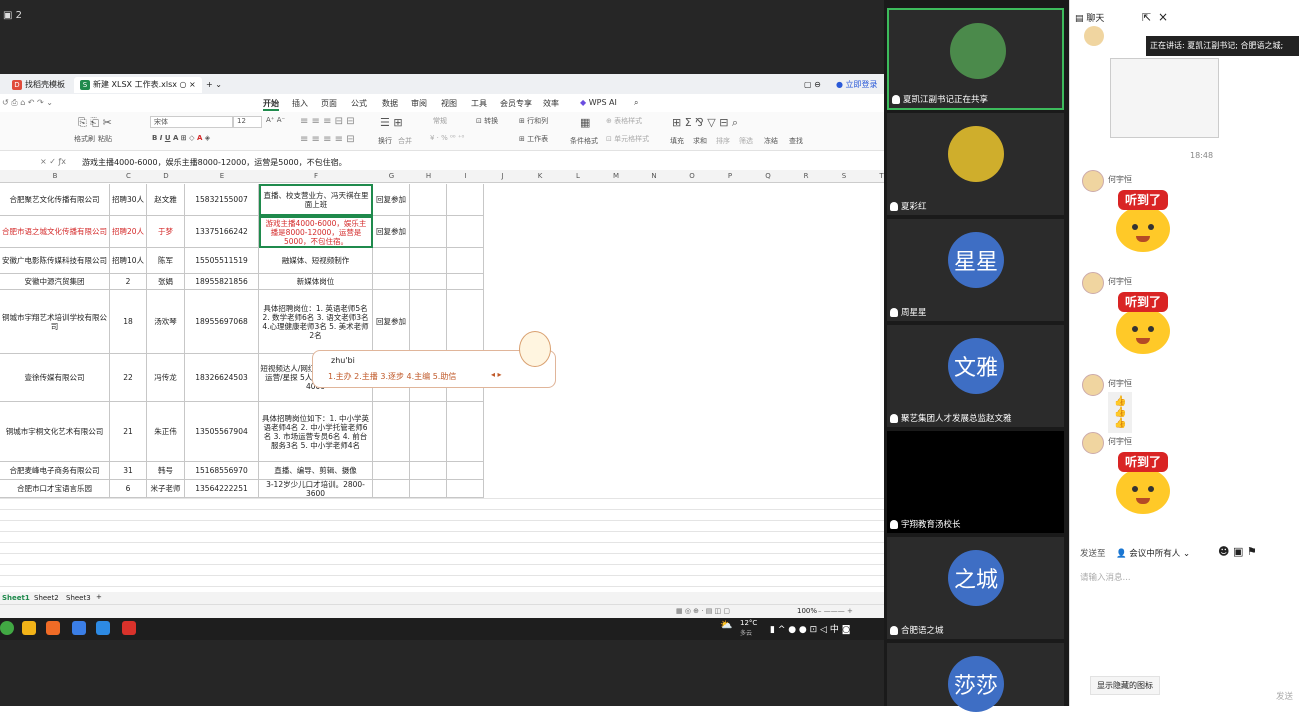  What do you see at coordinates (27, 103) in the screenshot?
I see `quick-access-icons: ↺ ⎙ ⌂ ↶ ↷ ⌄` at bounding box center [27, 103].